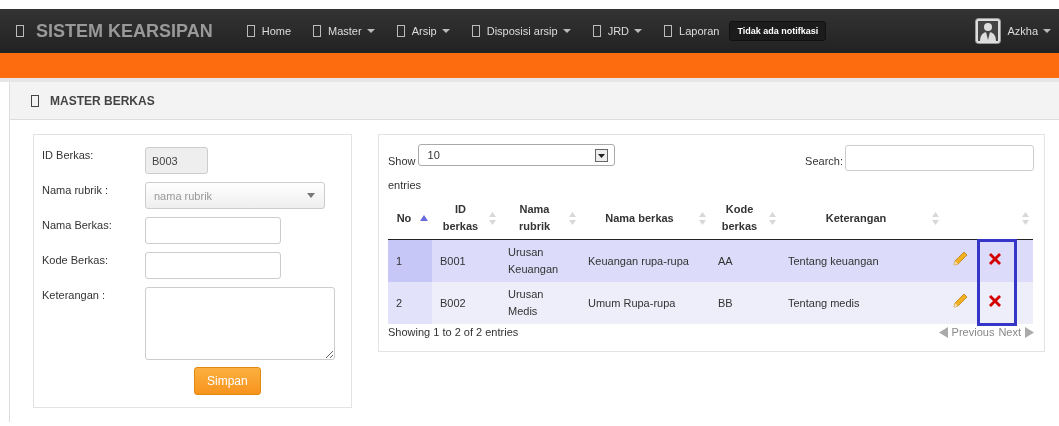 This screenshot has width=1059, height=426. I want to click on entries-label: entries, so click(405, 185).